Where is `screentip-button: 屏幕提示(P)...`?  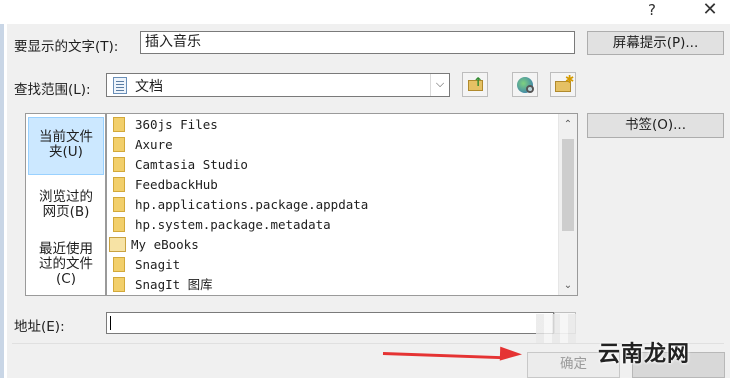 screentip-button: 屏幕提示(P)... is located at coordinates (655, 43).